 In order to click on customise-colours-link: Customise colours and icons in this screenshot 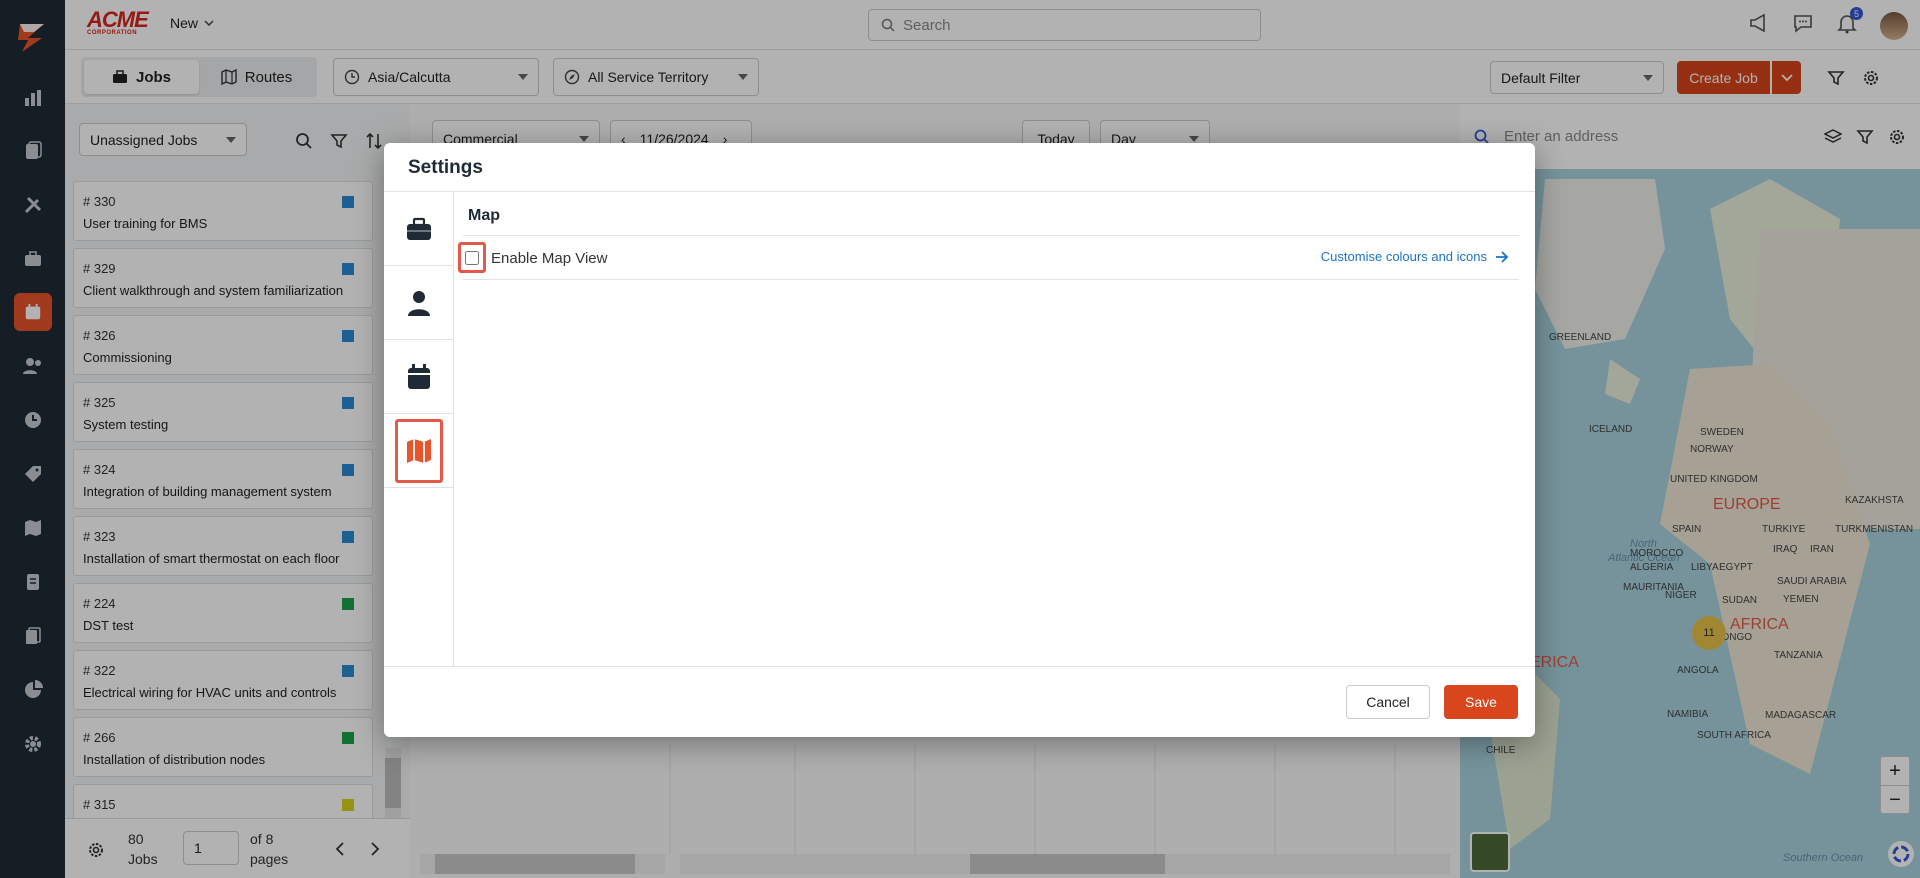, I will do `click(1415, 256)`.